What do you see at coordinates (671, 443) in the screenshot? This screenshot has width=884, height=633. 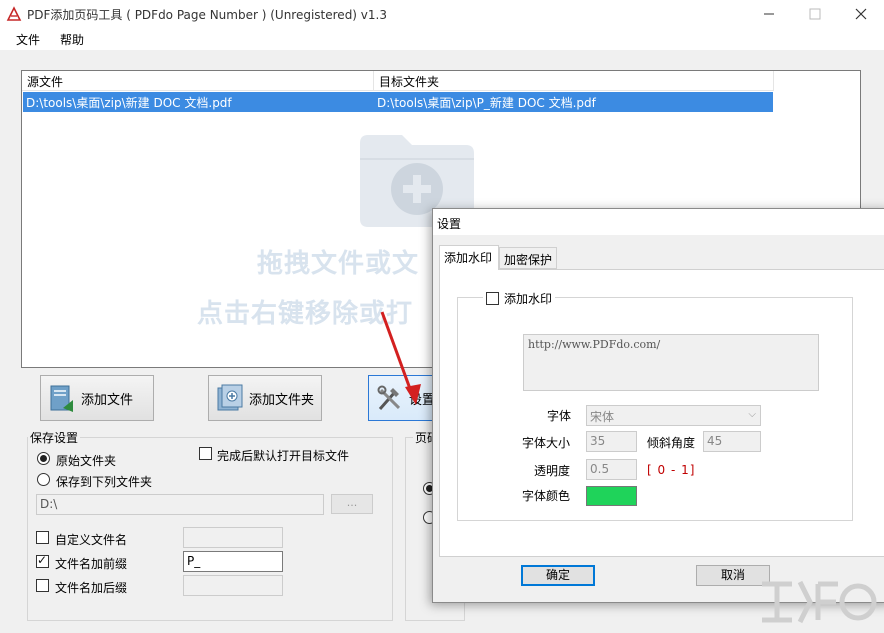 I see `angle-label: 倾斜角度` at bounding box center [671, 443].